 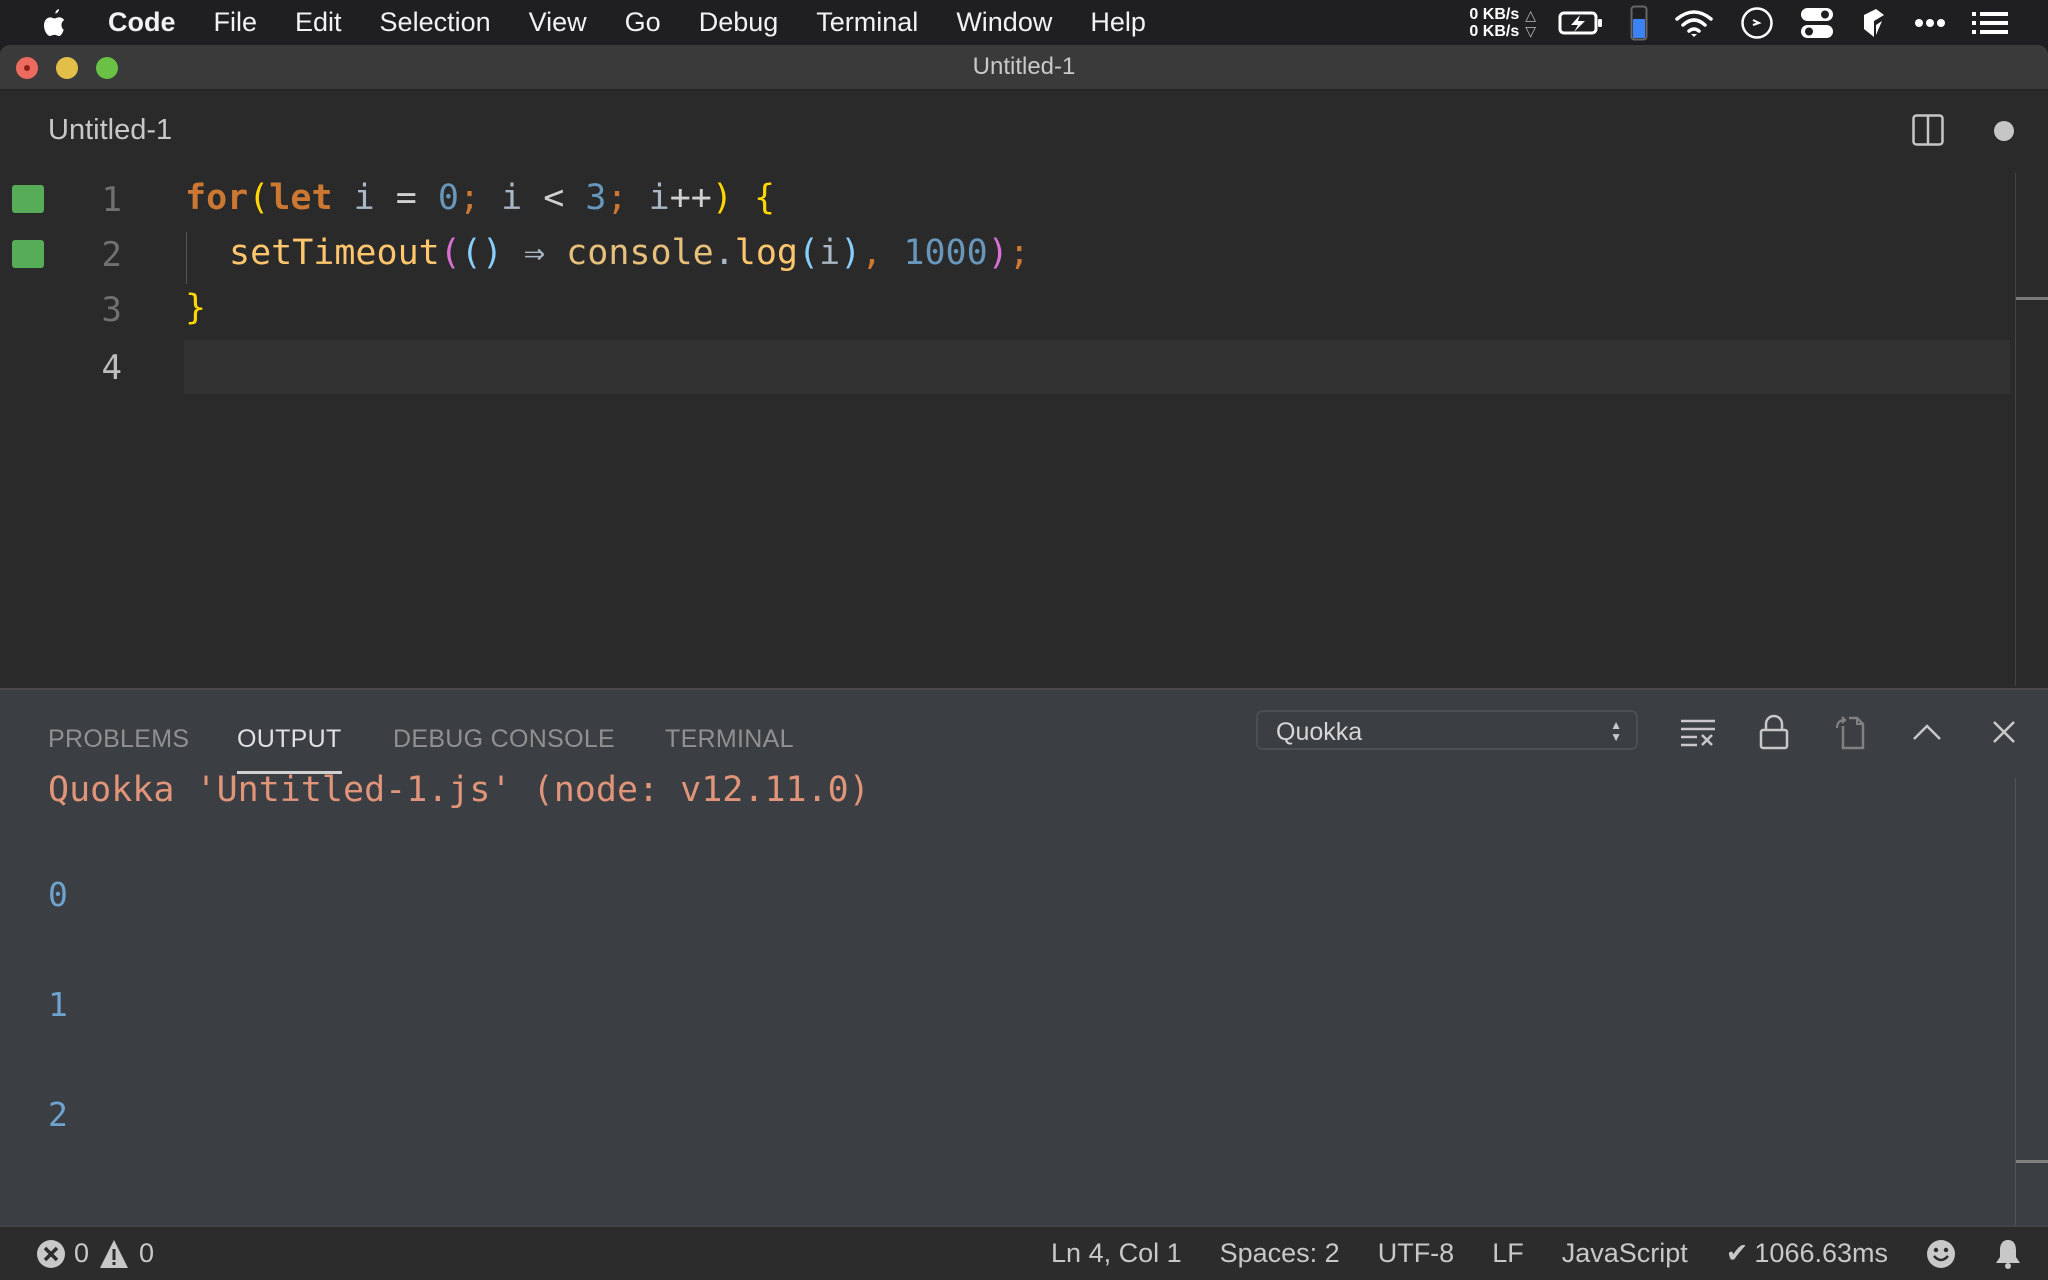 I want to click on menu-edit: Edit, so click(x=318, y=22).